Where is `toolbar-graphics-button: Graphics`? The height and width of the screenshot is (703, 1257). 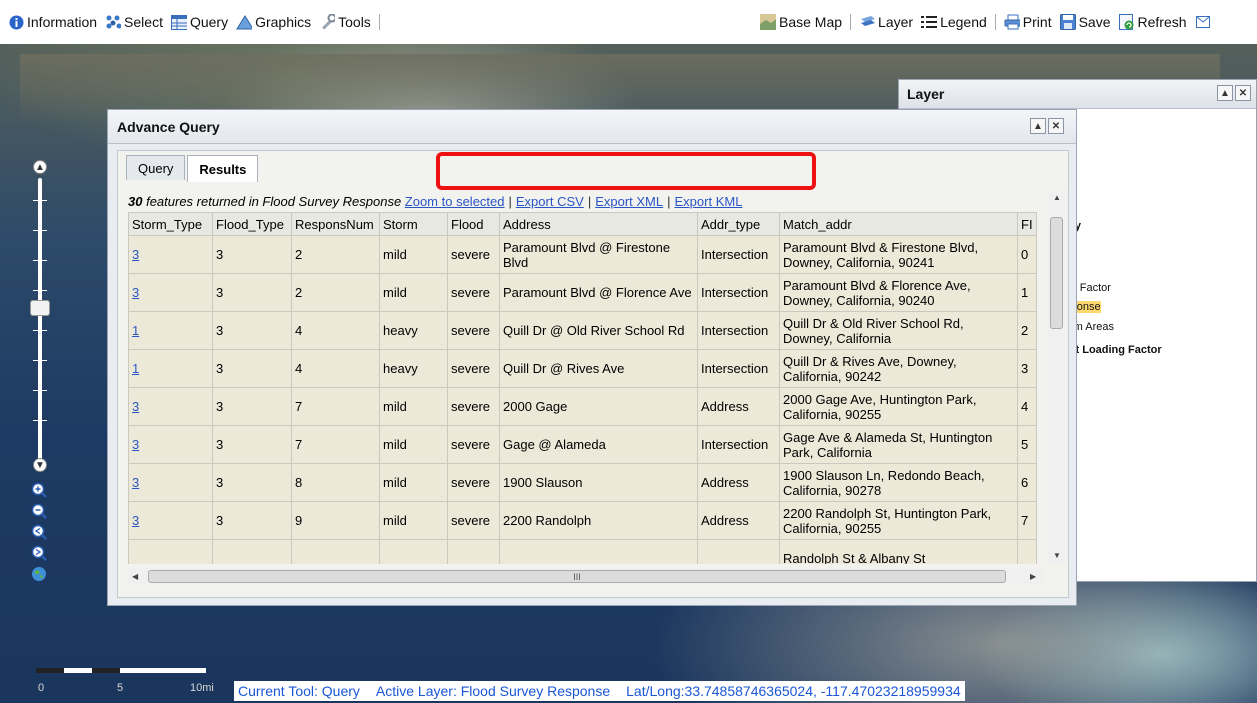
toolbar-graphics-button: Graphics is located at coordinates (273, 22).